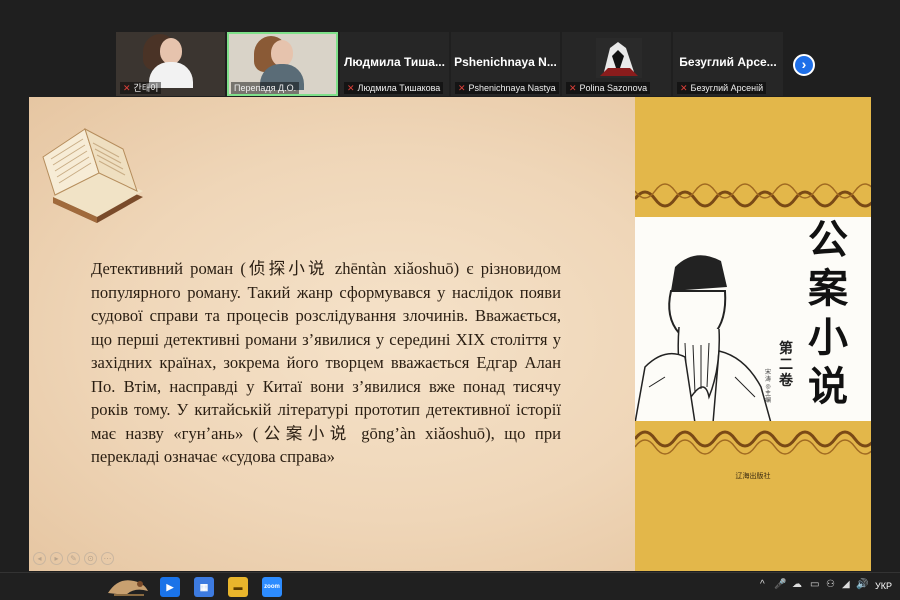 The image size is (900, 600). Describe the element at coordinates (862, 584) in the screenshot. I see `volume-icon: 🔊` at that location.